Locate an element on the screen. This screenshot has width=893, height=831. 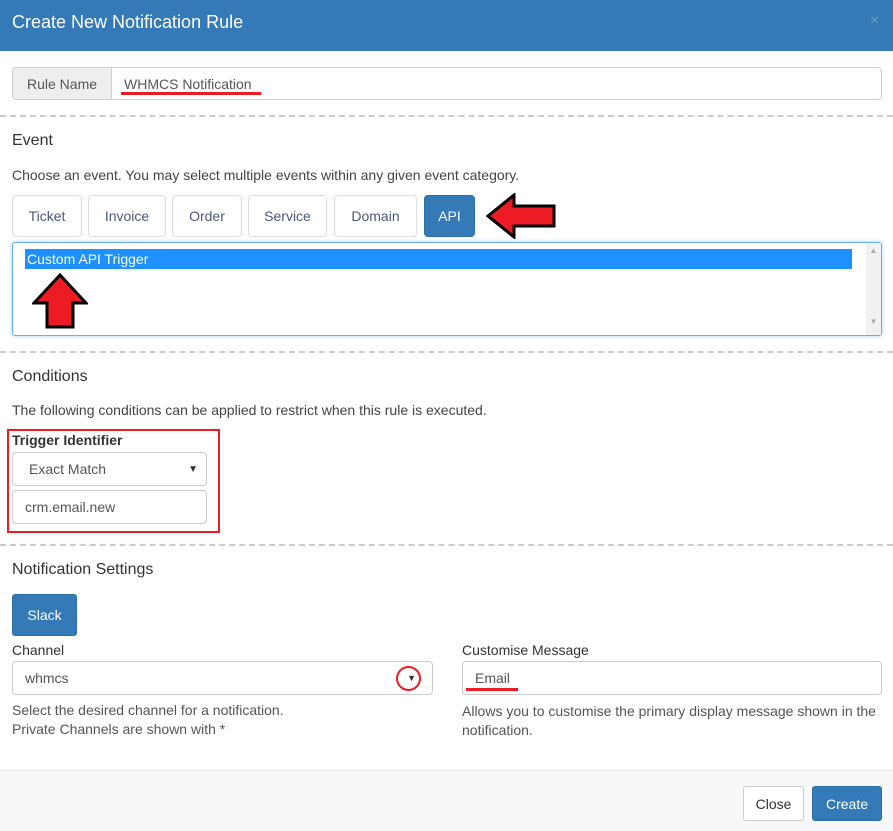
chevron-down-icon: ▼ is located at coordinates (193, 469).